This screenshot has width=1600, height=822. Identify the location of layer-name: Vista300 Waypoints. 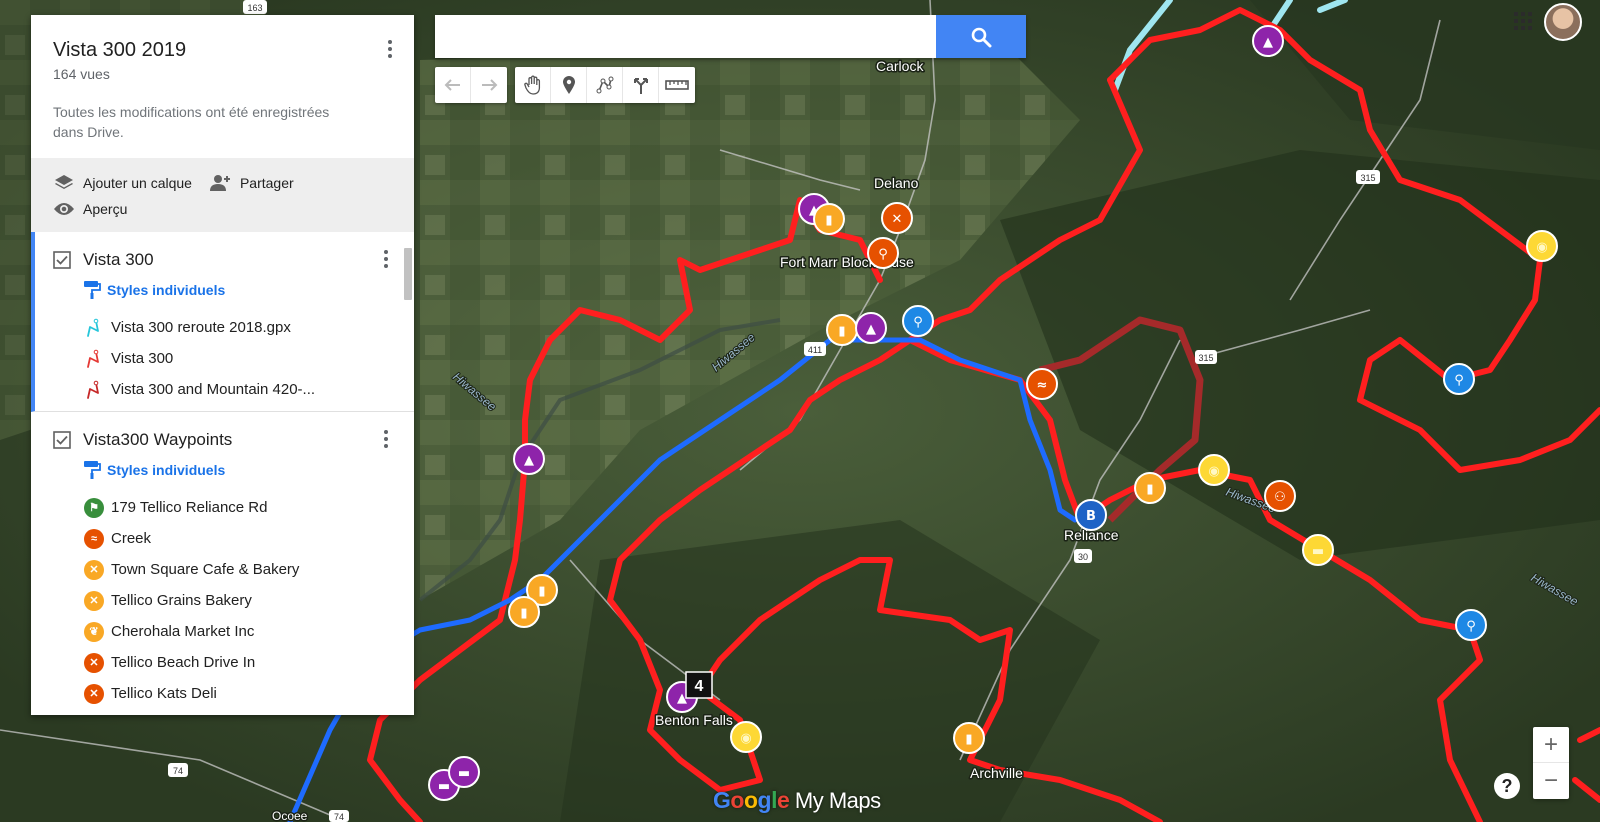
(157, 440).